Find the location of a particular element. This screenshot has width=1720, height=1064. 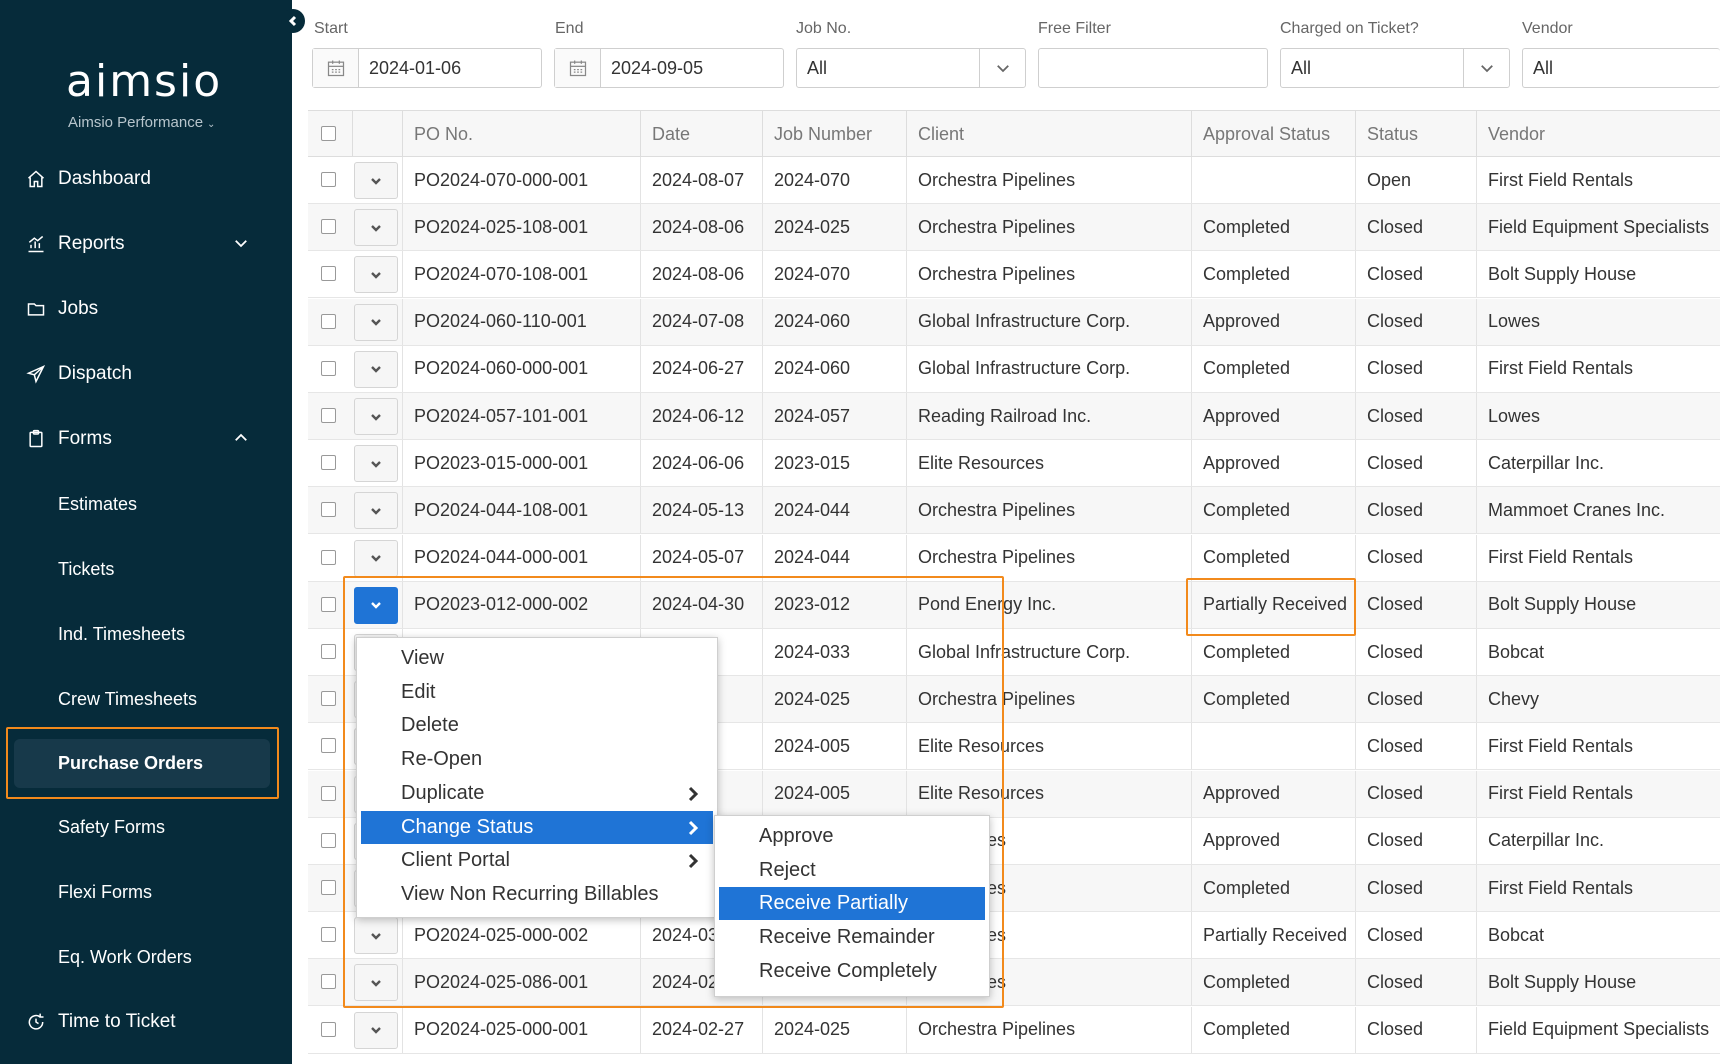

header-job-number: Job Number is located at coordinates (834, 134).